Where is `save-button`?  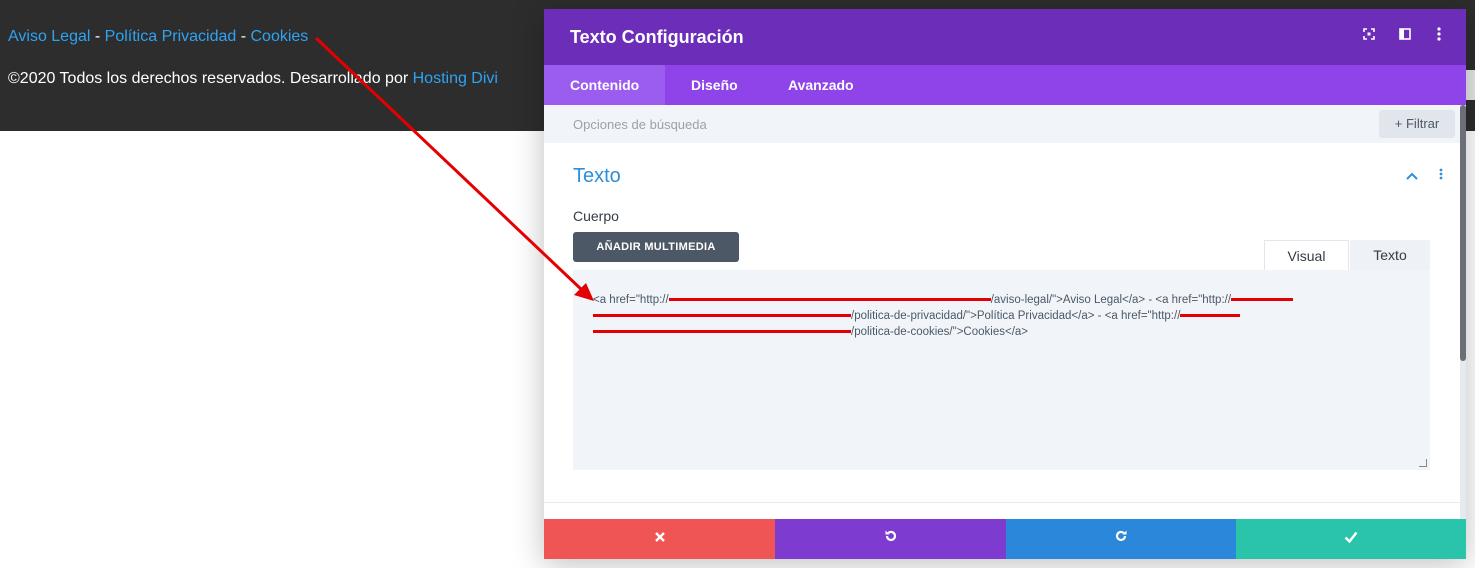 save-button is located at coordinates (1351, 539).